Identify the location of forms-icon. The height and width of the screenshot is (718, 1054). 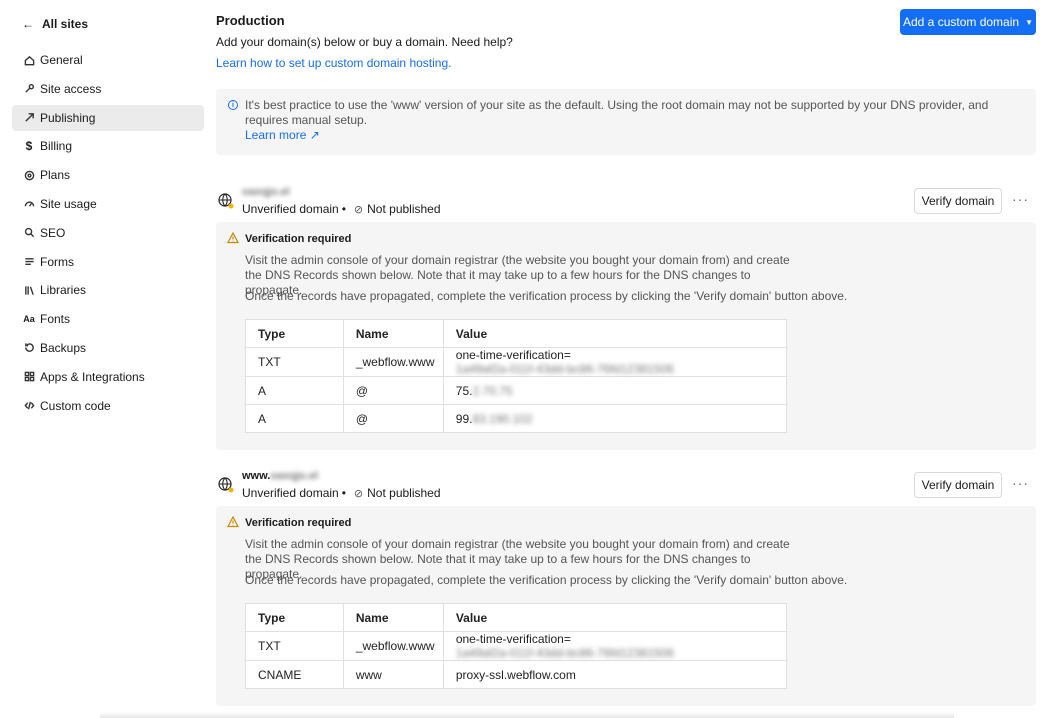
(29, 262).